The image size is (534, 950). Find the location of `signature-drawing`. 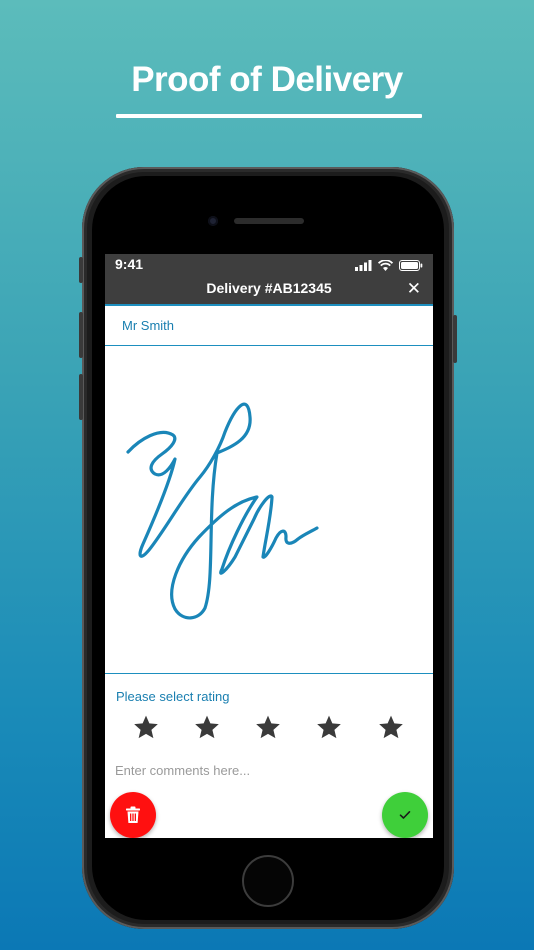

signature-drawing is located at coordinates (222, 511).